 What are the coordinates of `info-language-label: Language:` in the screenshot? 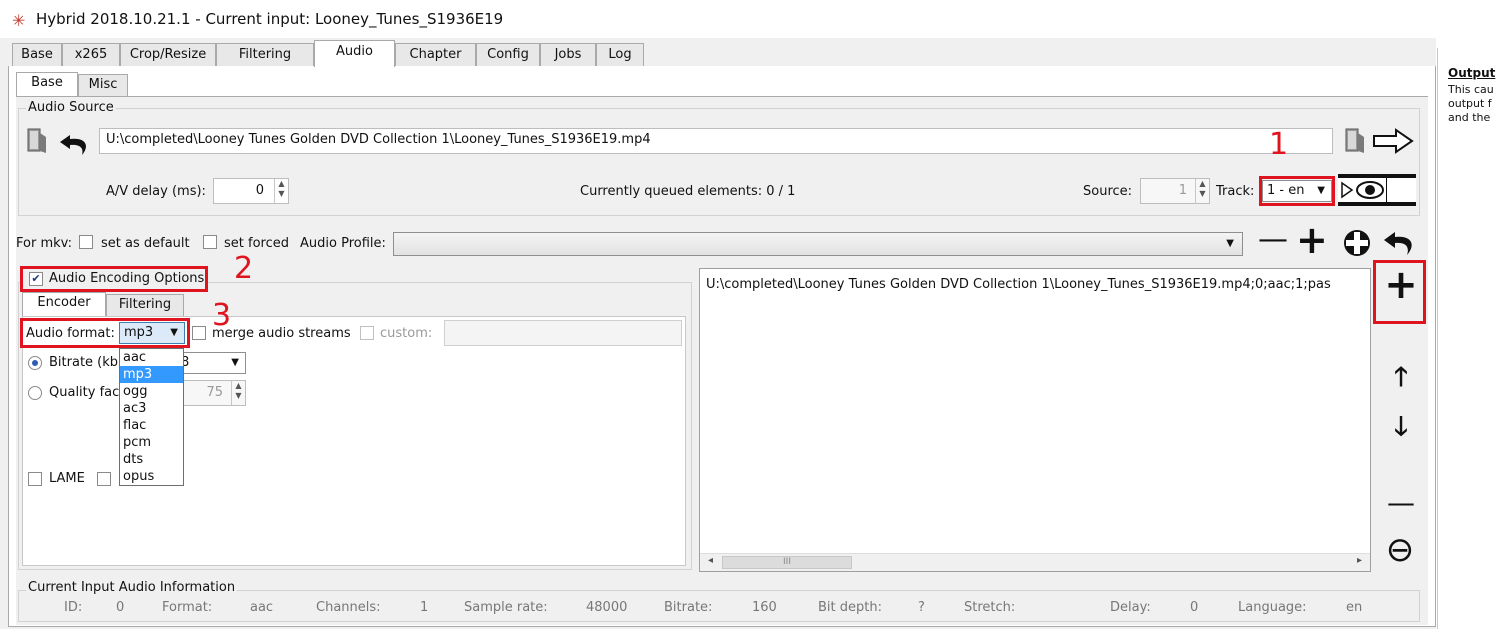 It's located at (1272, 607).